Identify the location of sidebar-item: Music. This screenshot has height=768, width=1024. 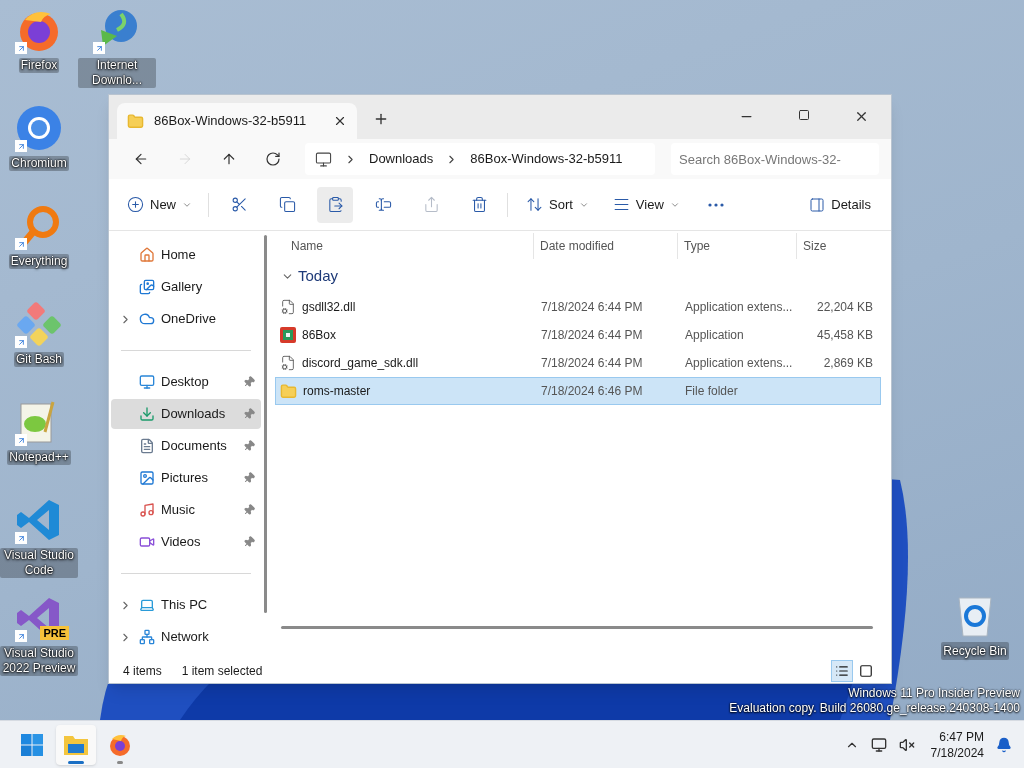
(186, 510).